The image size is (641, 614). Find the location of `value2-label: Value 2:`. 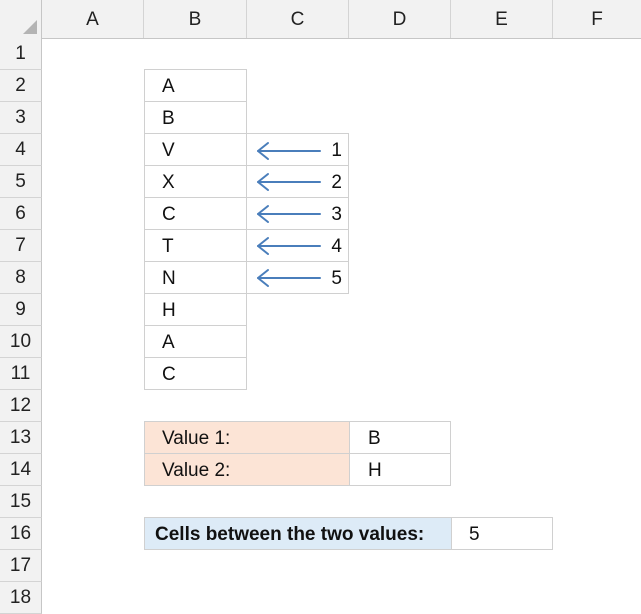

value2-label: Value 2: is located at coordinates (246, 470).